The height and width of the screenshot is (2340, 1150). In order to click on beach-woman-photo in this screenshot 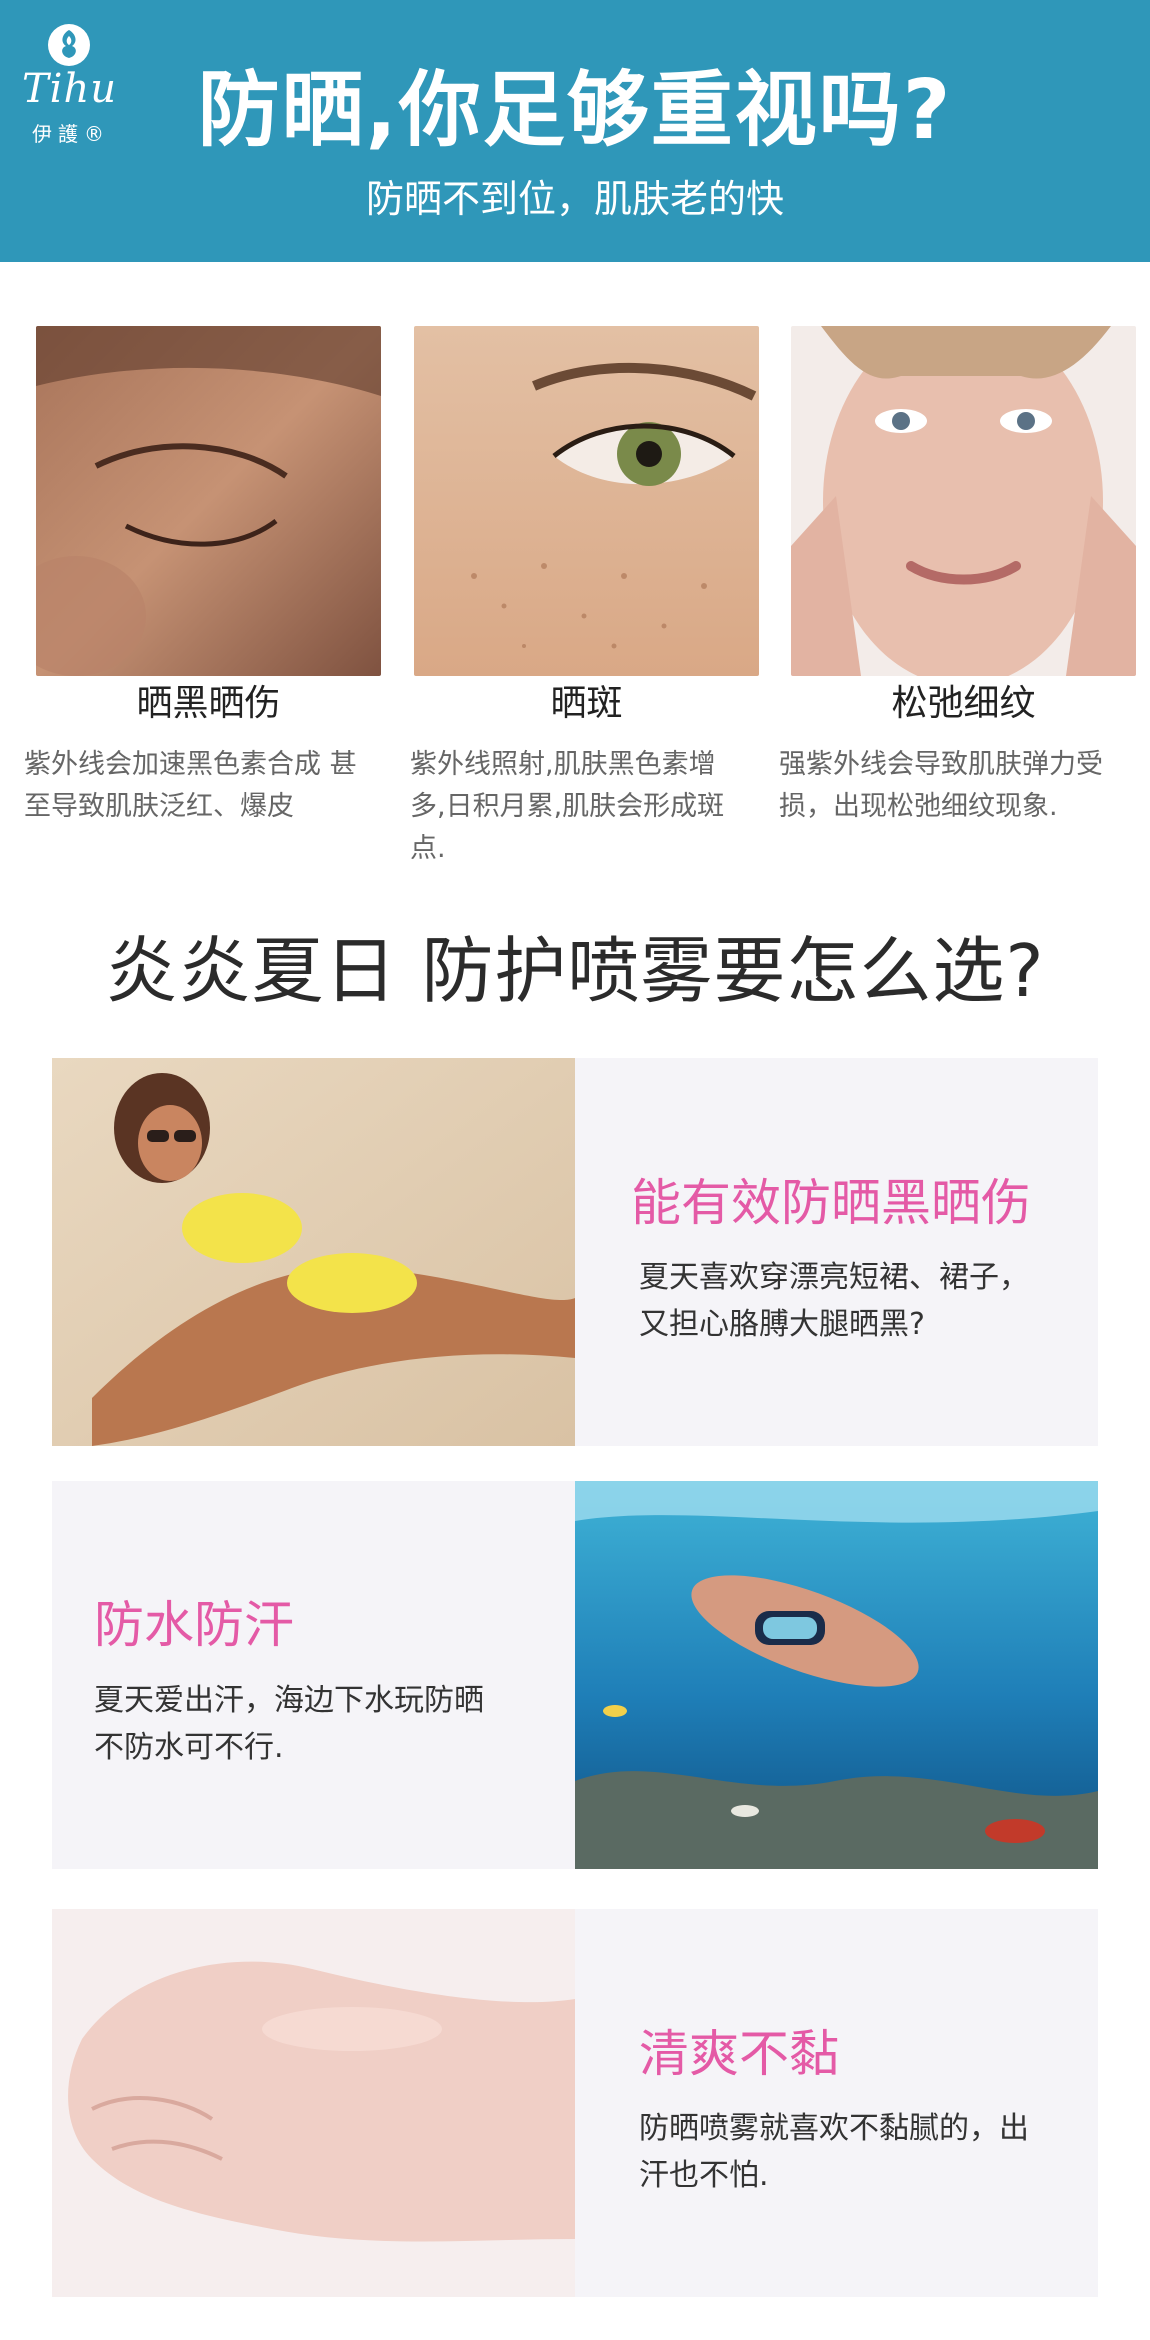, I will do `click(313, 1252)`.